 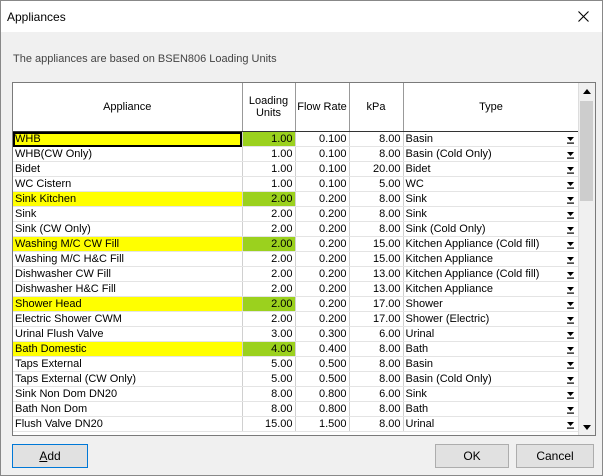 I want to click on loading-units-cell: 5.00, so click(x=269, y=379).